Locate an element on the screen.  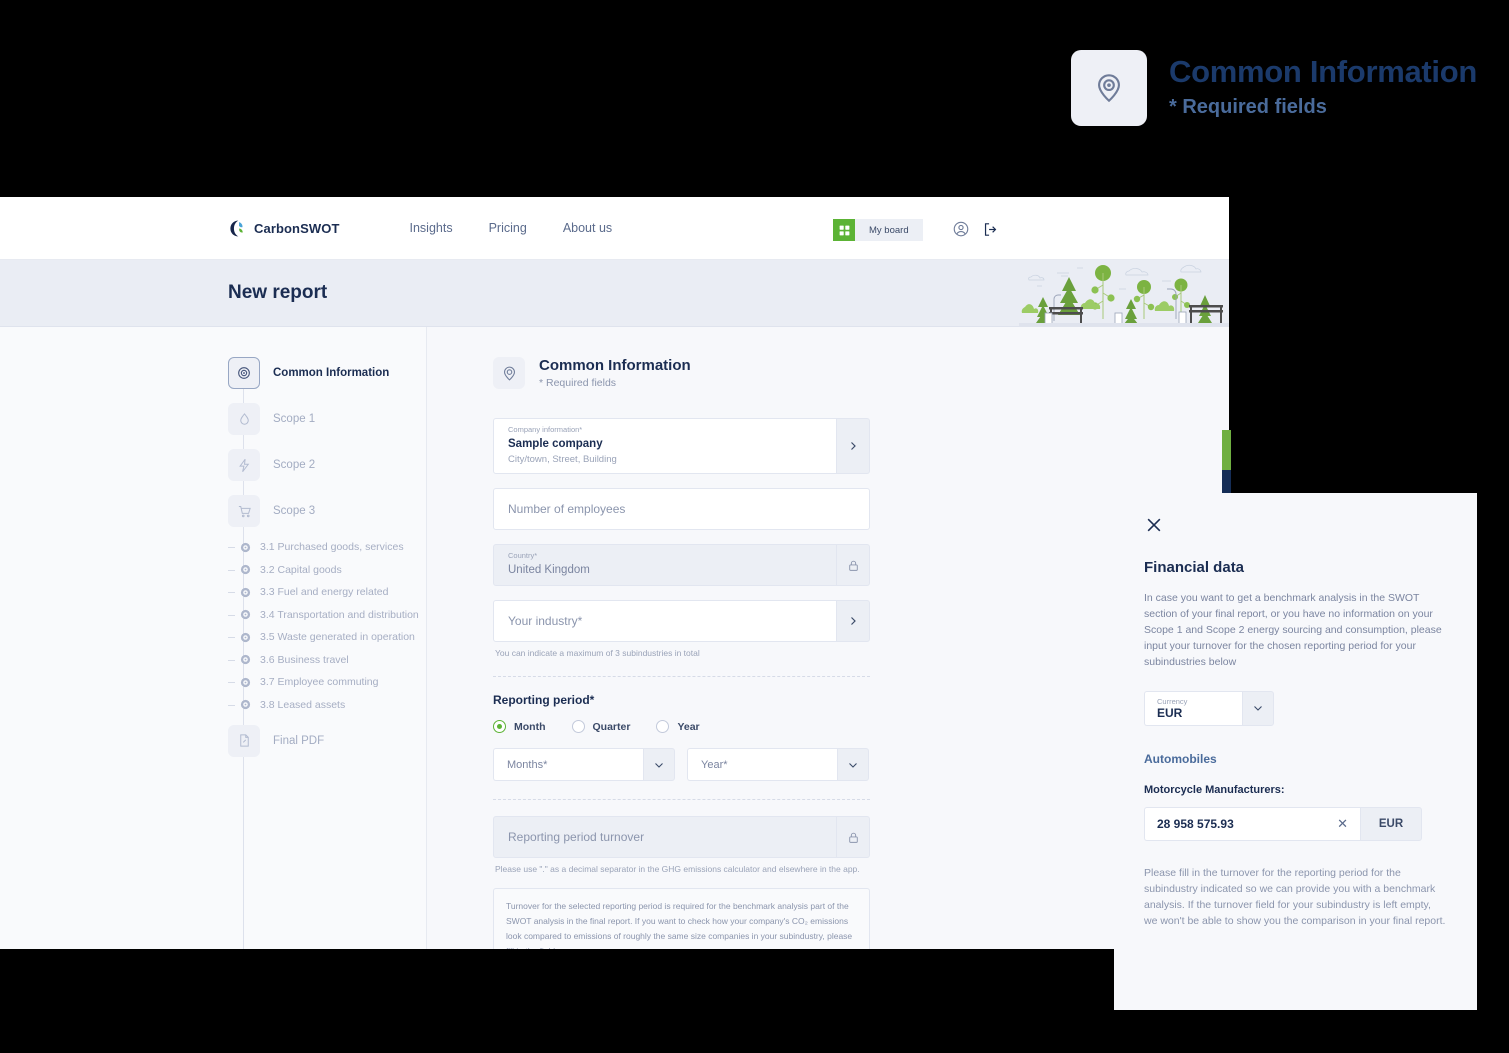
country-lock-icon is located at coordinates (853, 565).